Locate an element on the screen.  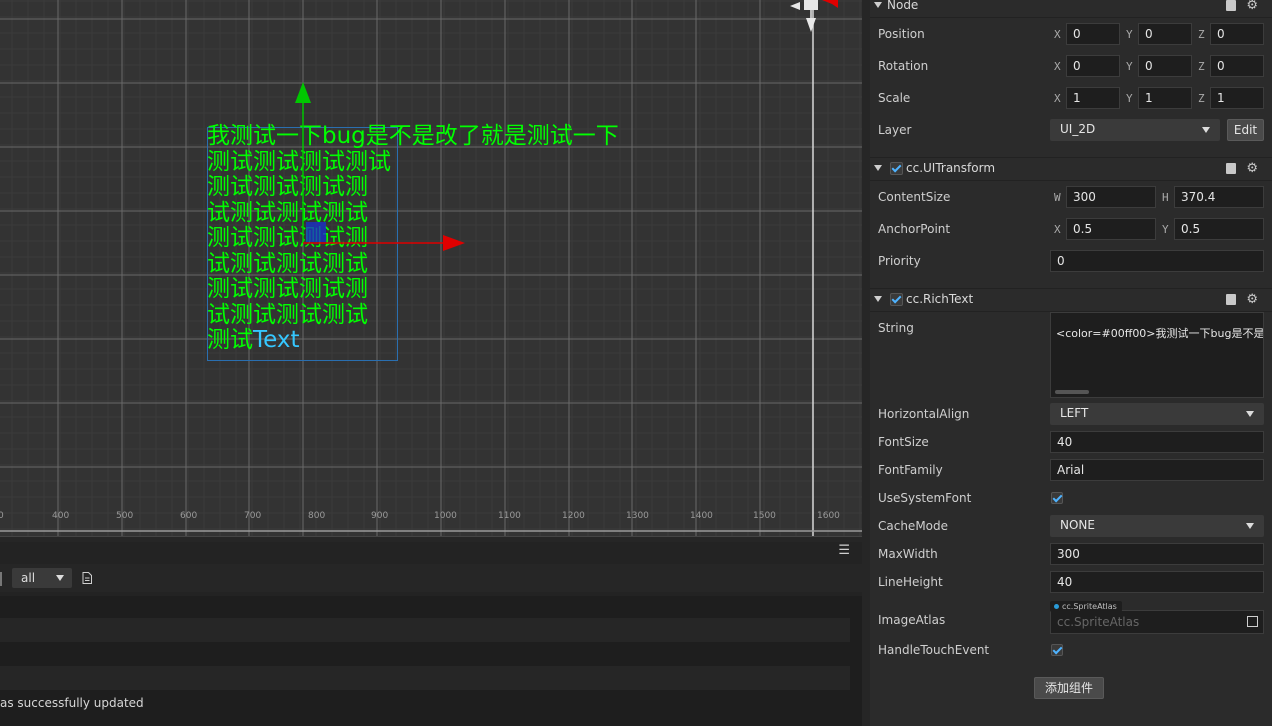
hamburger-icon: ☰ is located at coordinates (844, 550).